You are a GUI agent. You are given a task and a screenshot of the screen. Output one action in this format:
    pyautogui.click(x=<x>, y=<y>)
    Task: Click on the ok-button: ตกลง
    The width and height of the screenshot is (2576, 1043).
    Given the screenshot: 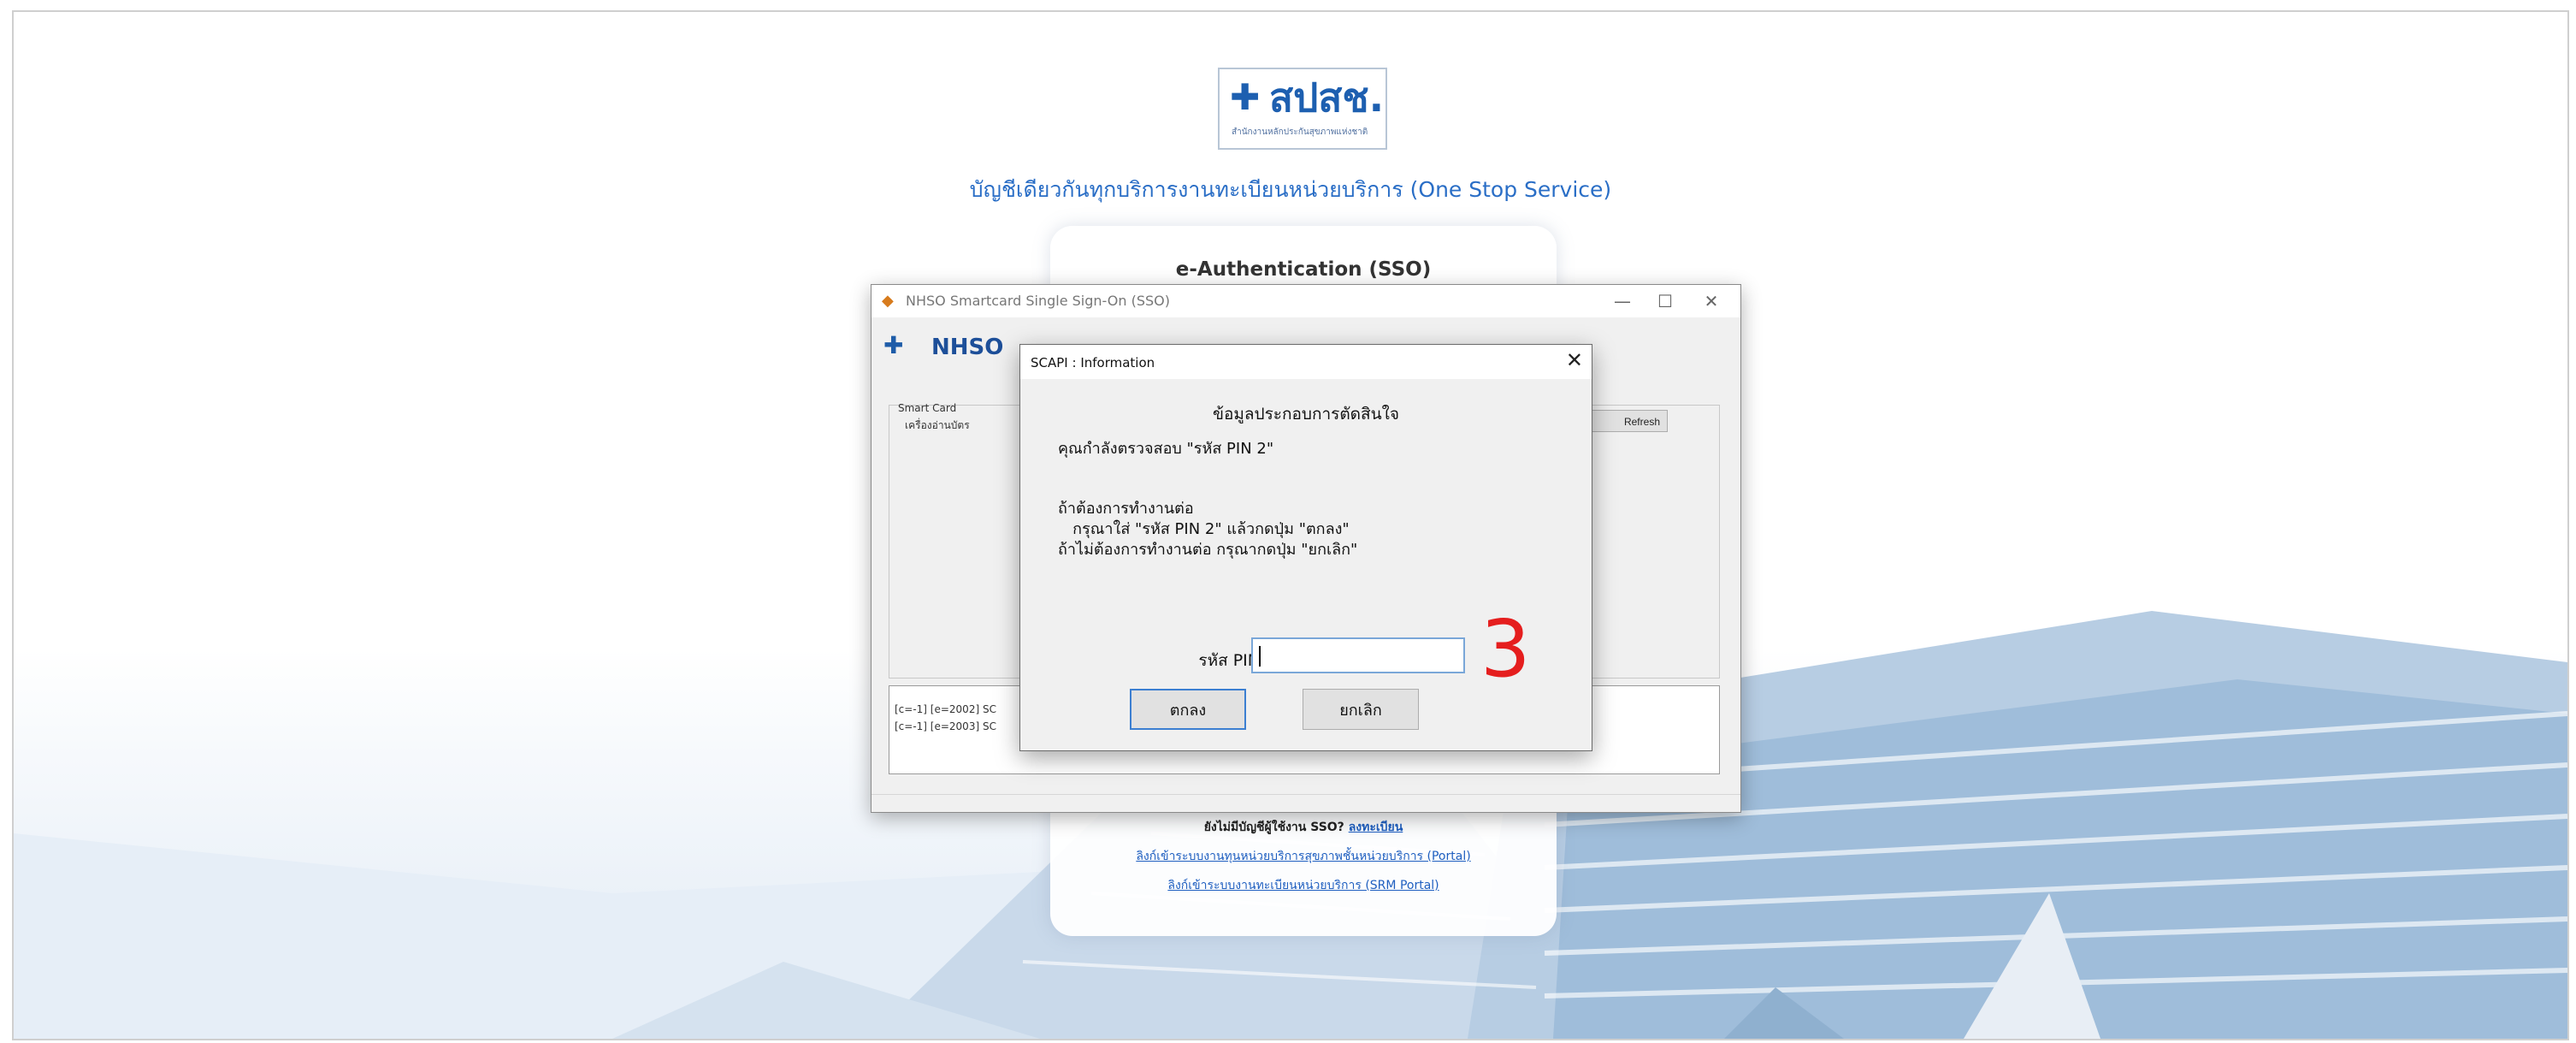 What is the action you would take?
    pyautogui.click(x=1188, y=710)
    